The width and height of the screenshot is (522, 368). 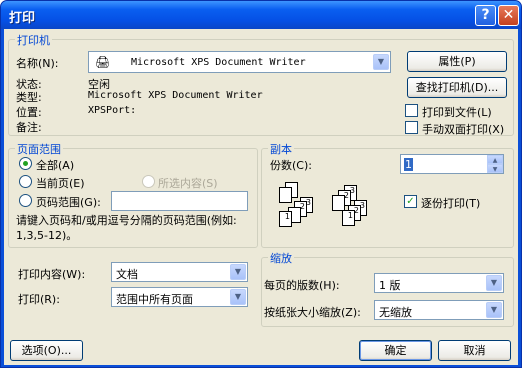 I want to click on comment-label: 备注:, so click(x=29, y=127).